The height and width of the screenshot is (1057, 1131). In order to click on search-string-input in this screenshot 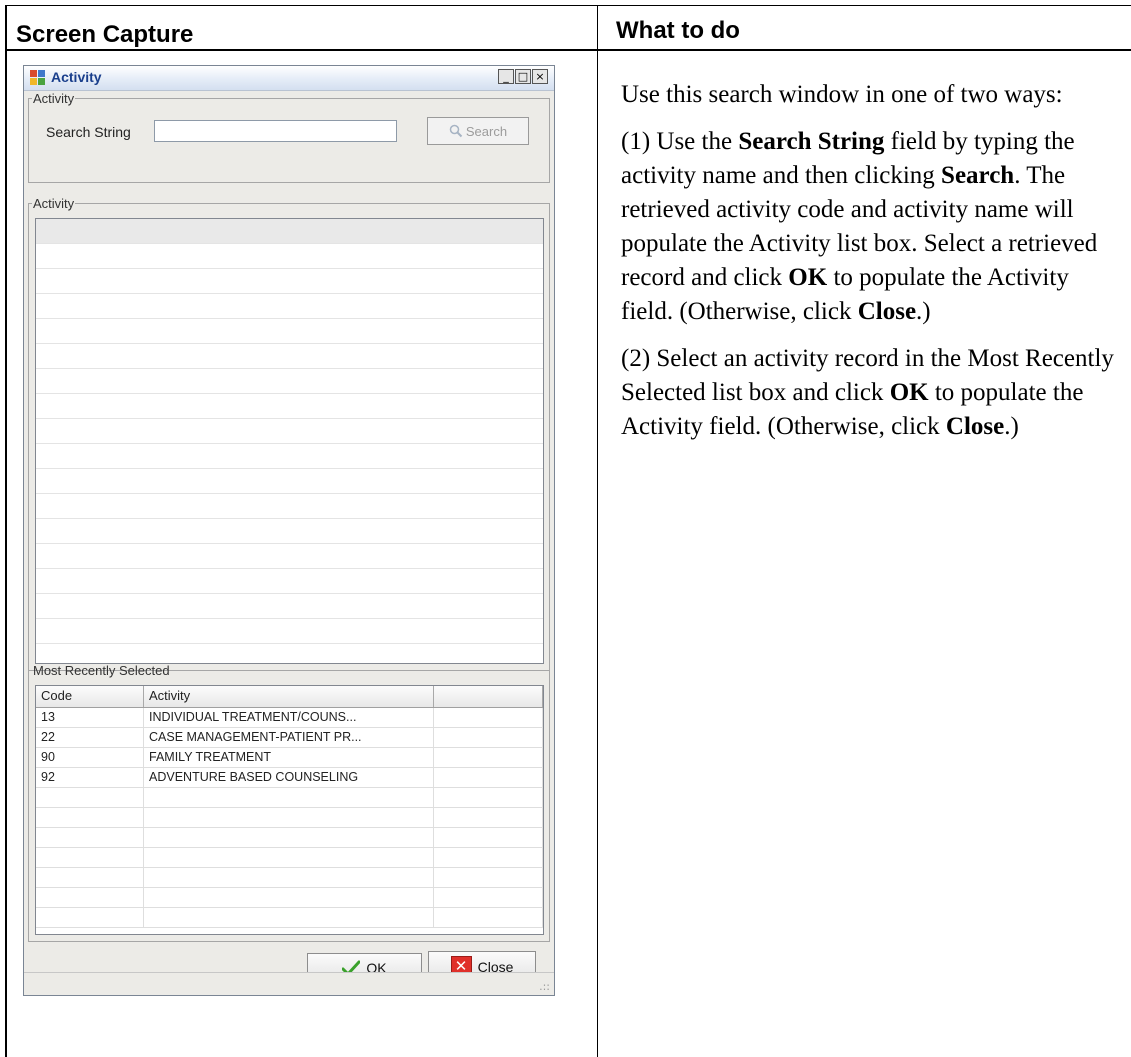, I will do `click(275, 131)`.